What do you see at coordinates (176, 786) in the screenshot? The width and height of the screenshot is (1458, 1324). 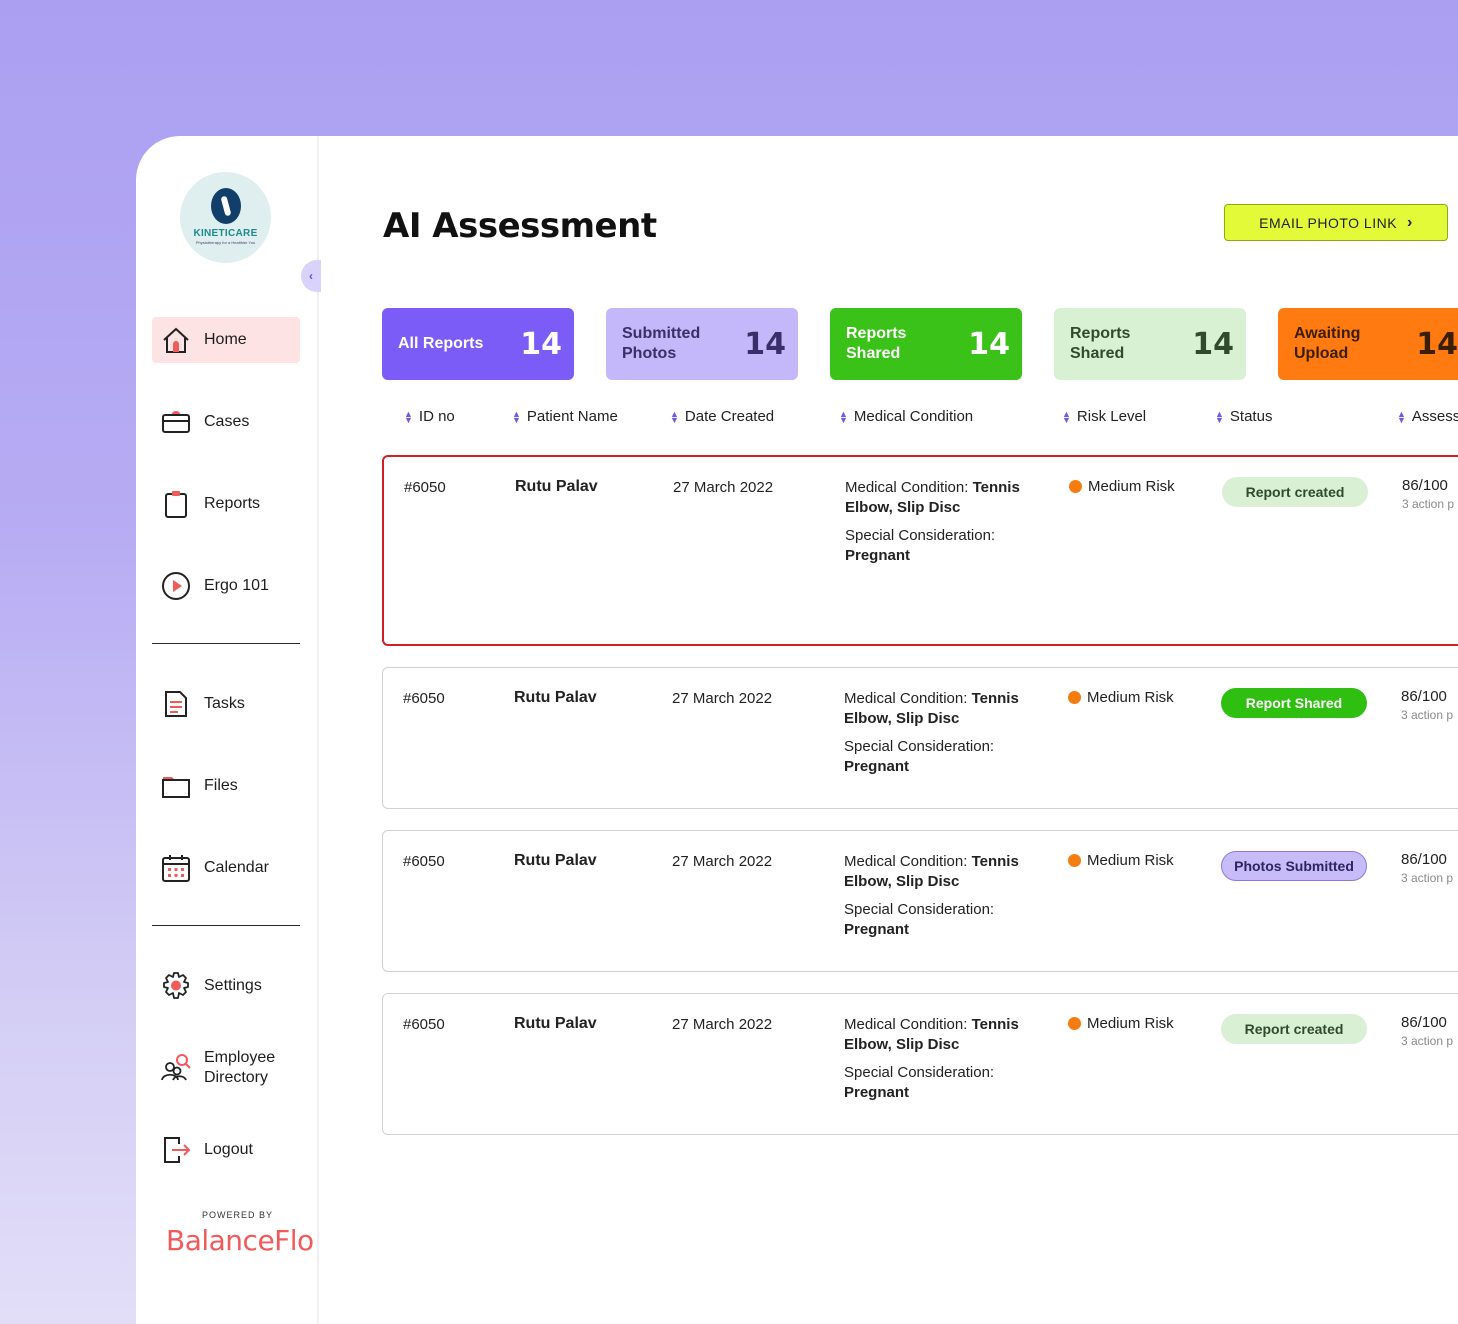 I see `folder-icon` at bounding box center [176, 786].